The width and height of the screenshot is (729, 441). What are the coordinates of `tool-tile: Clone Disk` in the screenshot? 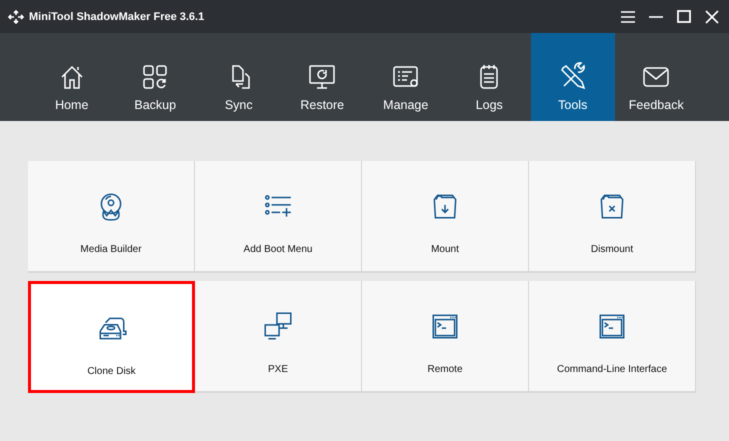 It's located at (111, 337).